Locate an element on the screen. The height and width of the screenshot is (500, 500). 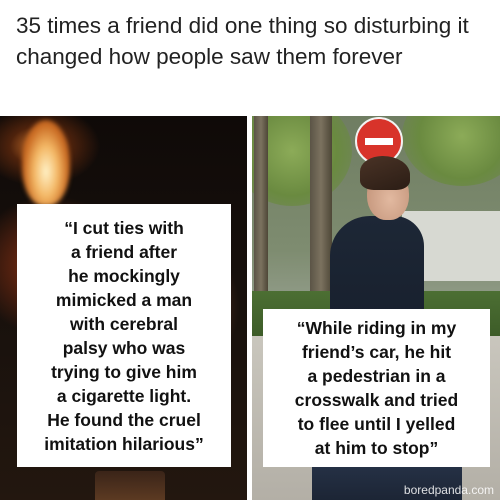
tree-foliage is located at coordinates (451, 151).